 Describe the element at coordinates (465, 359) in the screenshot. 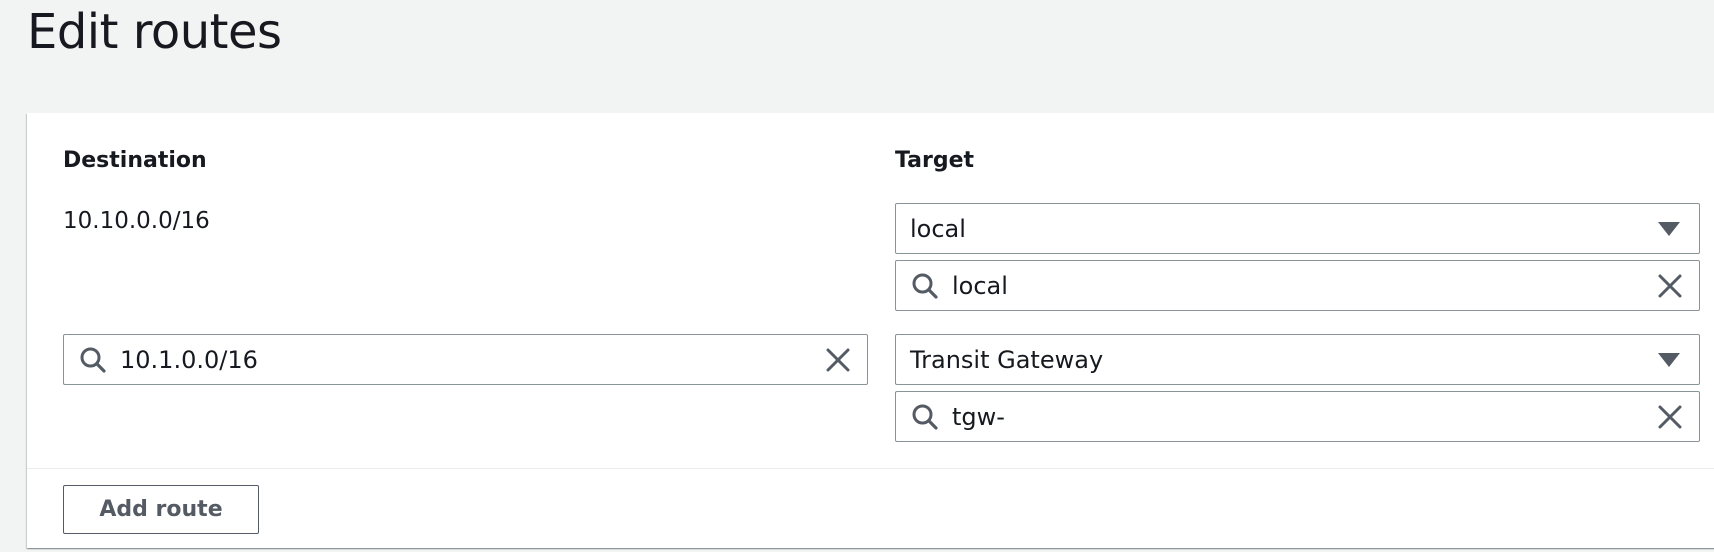

I see `route-2-destination-input: 10.1.0.0/16` at that location.